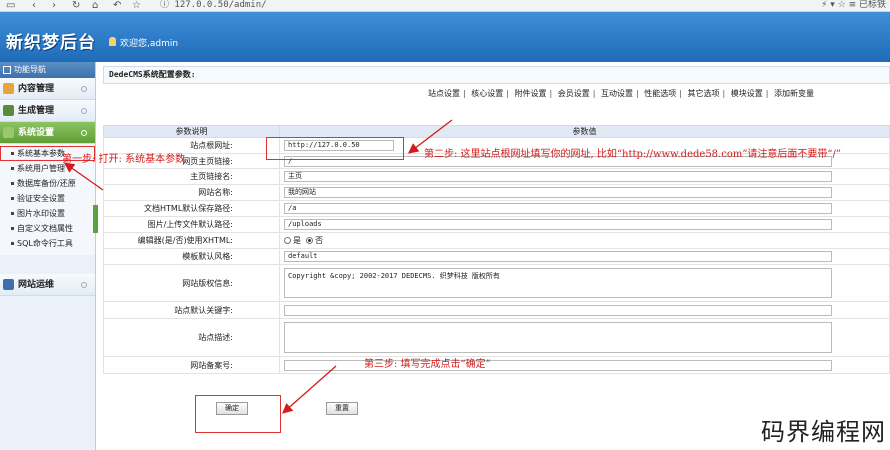 The image size is (890, 450). What do you see at coordinates (430, 136) in the screenshot?
I see `arrow-step2` at bounding box center [430, 136].